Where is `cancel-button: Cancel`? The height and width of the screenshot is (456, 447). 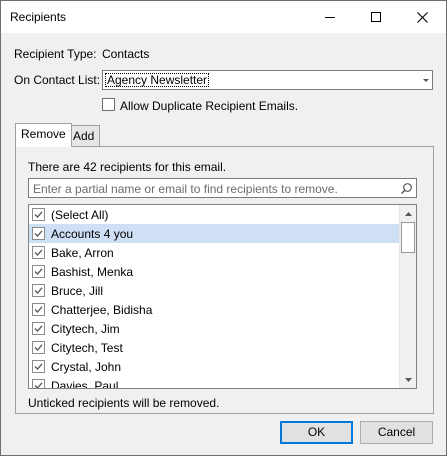 cancel-button: Cancel is located at coordinates (396, 432).